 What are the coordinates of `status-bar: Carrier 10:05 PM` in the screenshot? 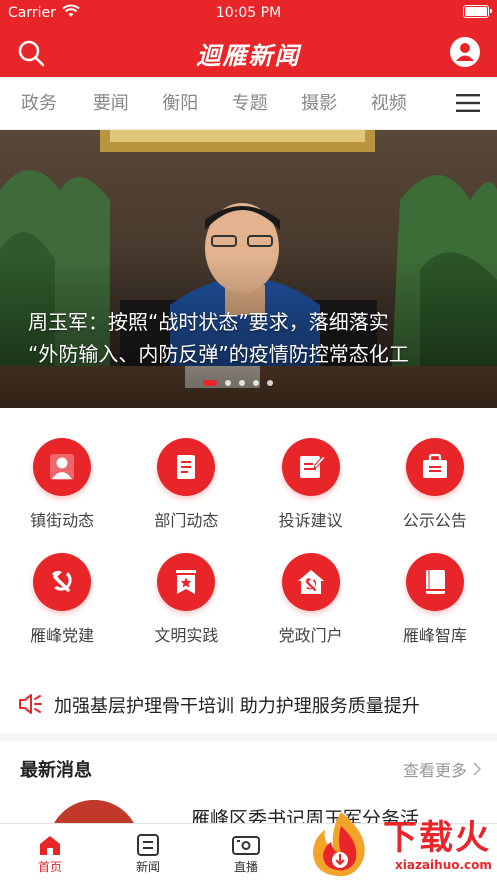 It's located at (248, 12).